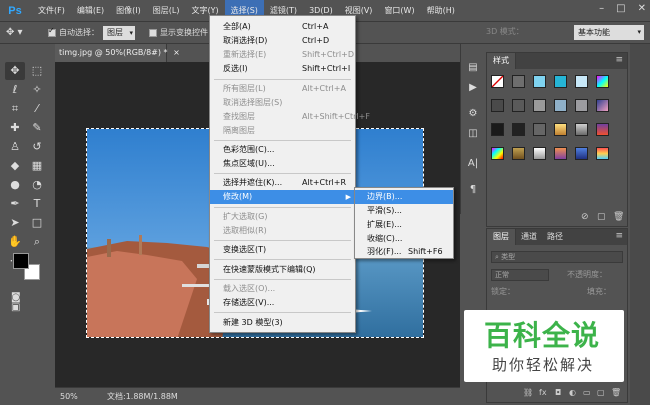  What do you see at coordinates (473, 88) in the screenshot?
I see `actions-panel-icon: ▶` at bounding box center [473, 88].